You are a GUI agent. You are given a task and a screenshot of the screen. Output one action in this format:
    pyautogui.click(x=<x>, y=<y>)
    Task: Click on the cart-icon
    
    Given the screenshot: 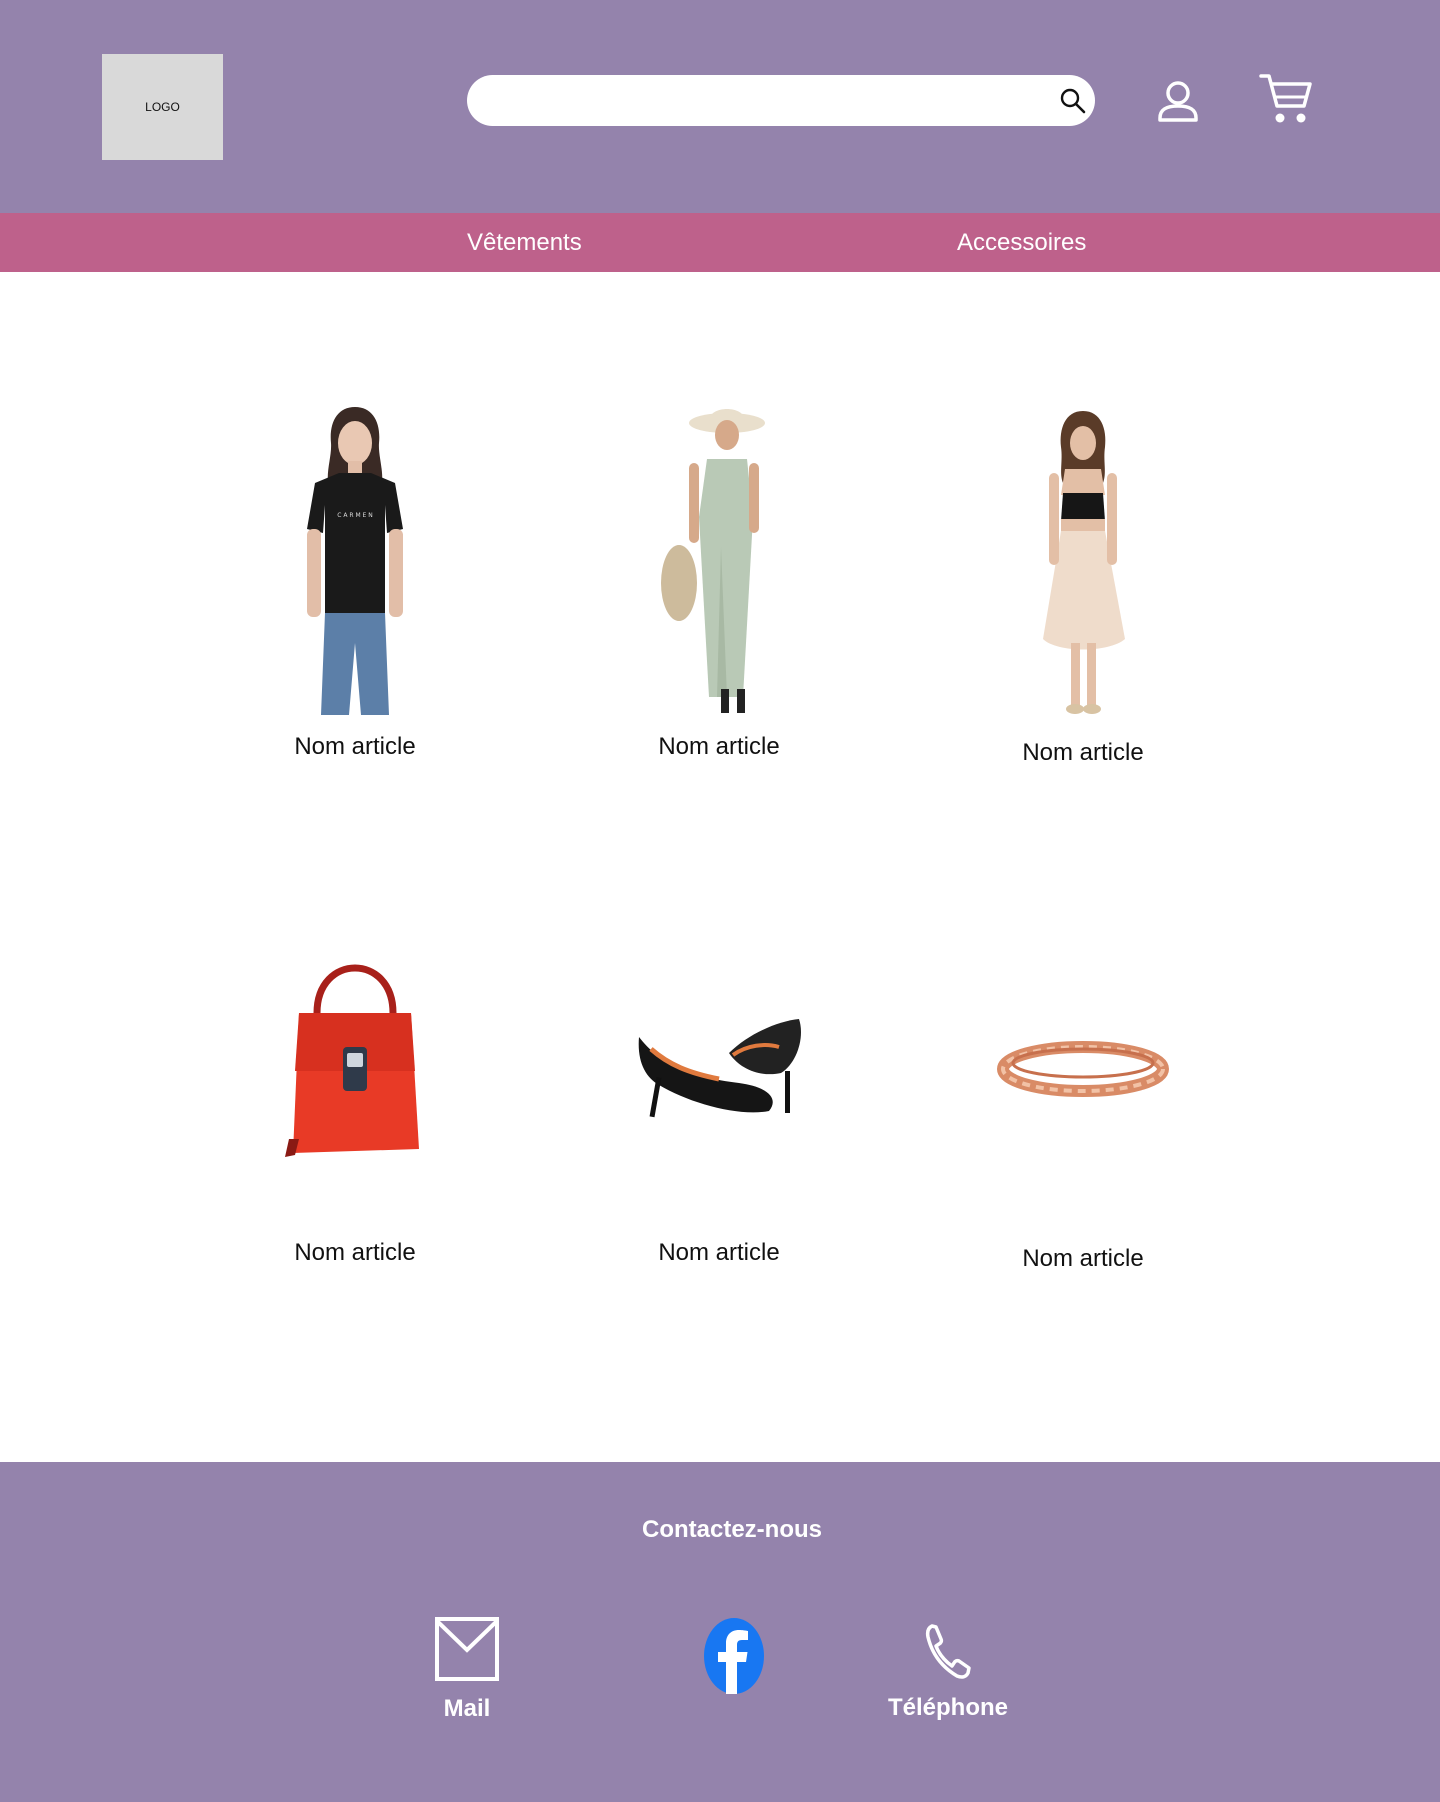 What is the action you would take?
    pyautogui.click(x=1285, y=98)
    